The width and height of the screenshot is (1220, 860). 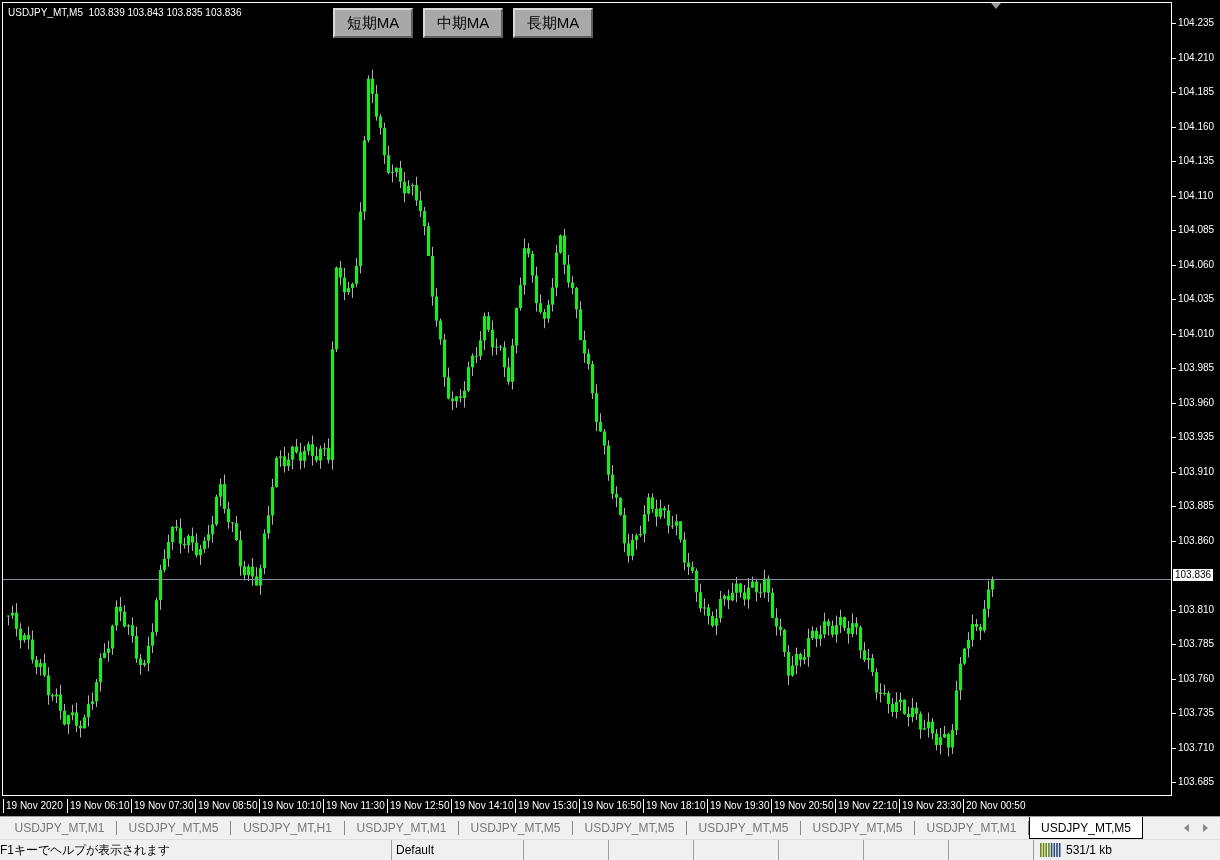 I want to click on price-label: 104.010, so click(x=1196, y=333).